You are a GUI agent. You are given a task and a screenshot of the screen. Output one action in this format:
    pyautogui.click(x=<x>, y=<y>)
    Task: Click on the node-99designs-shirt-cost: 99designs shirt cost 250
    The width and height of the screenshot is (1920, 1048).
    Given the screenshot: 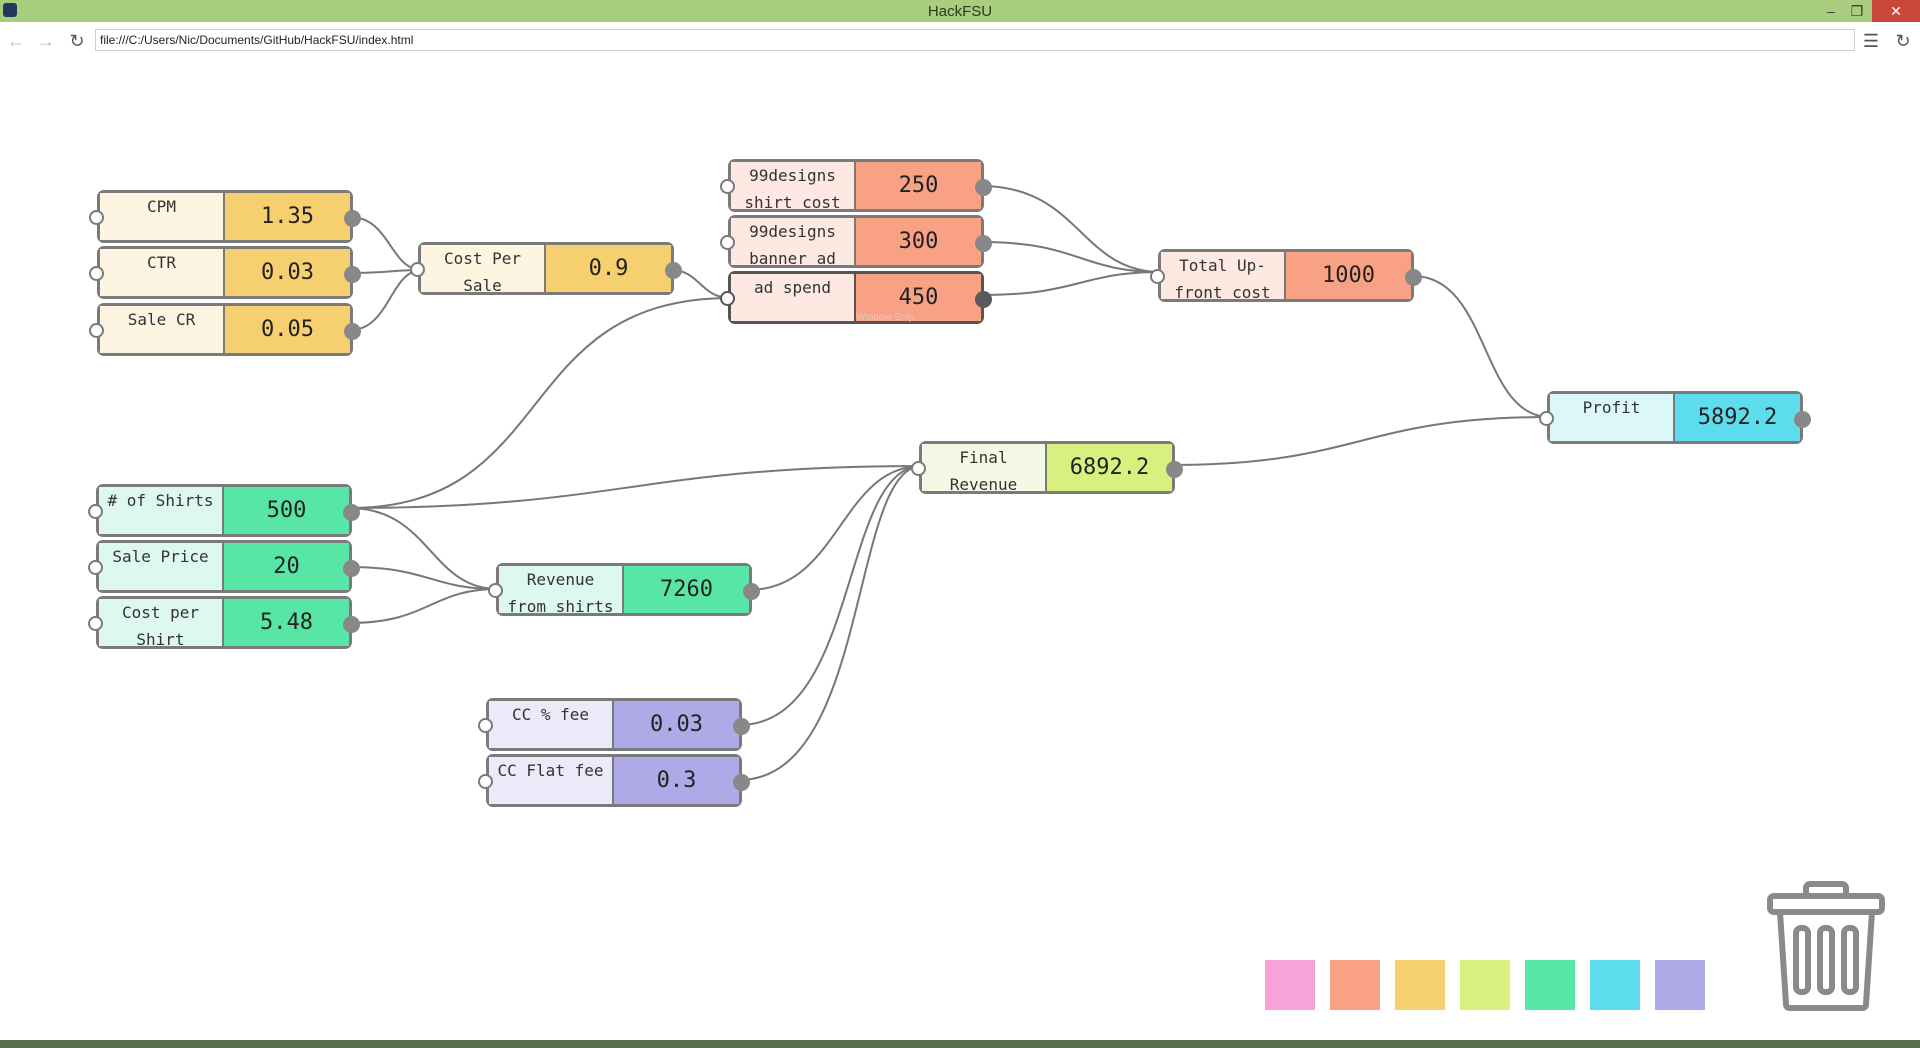 What is the action you would take?
    pyautogui.click(x=856, y=185)
    